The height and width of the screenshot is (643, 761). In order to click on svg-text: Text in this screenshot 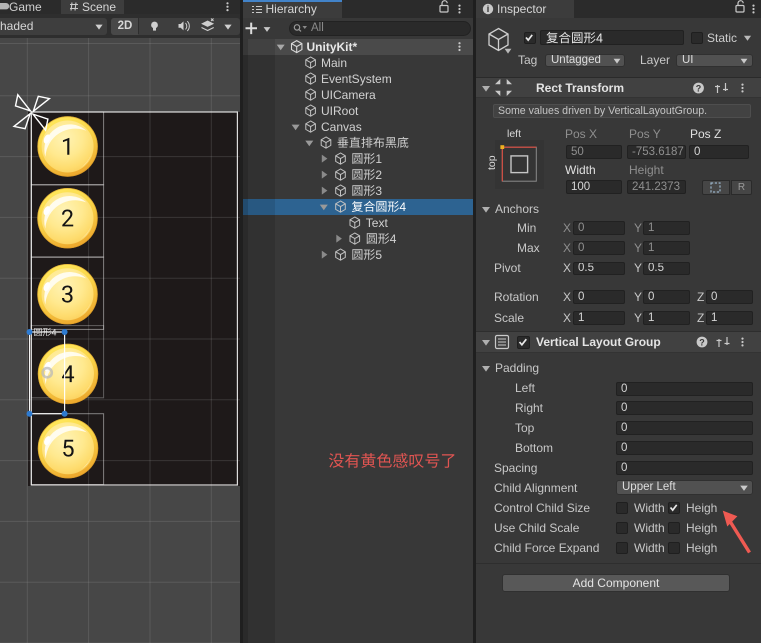, I will do `click(377, 223)`.